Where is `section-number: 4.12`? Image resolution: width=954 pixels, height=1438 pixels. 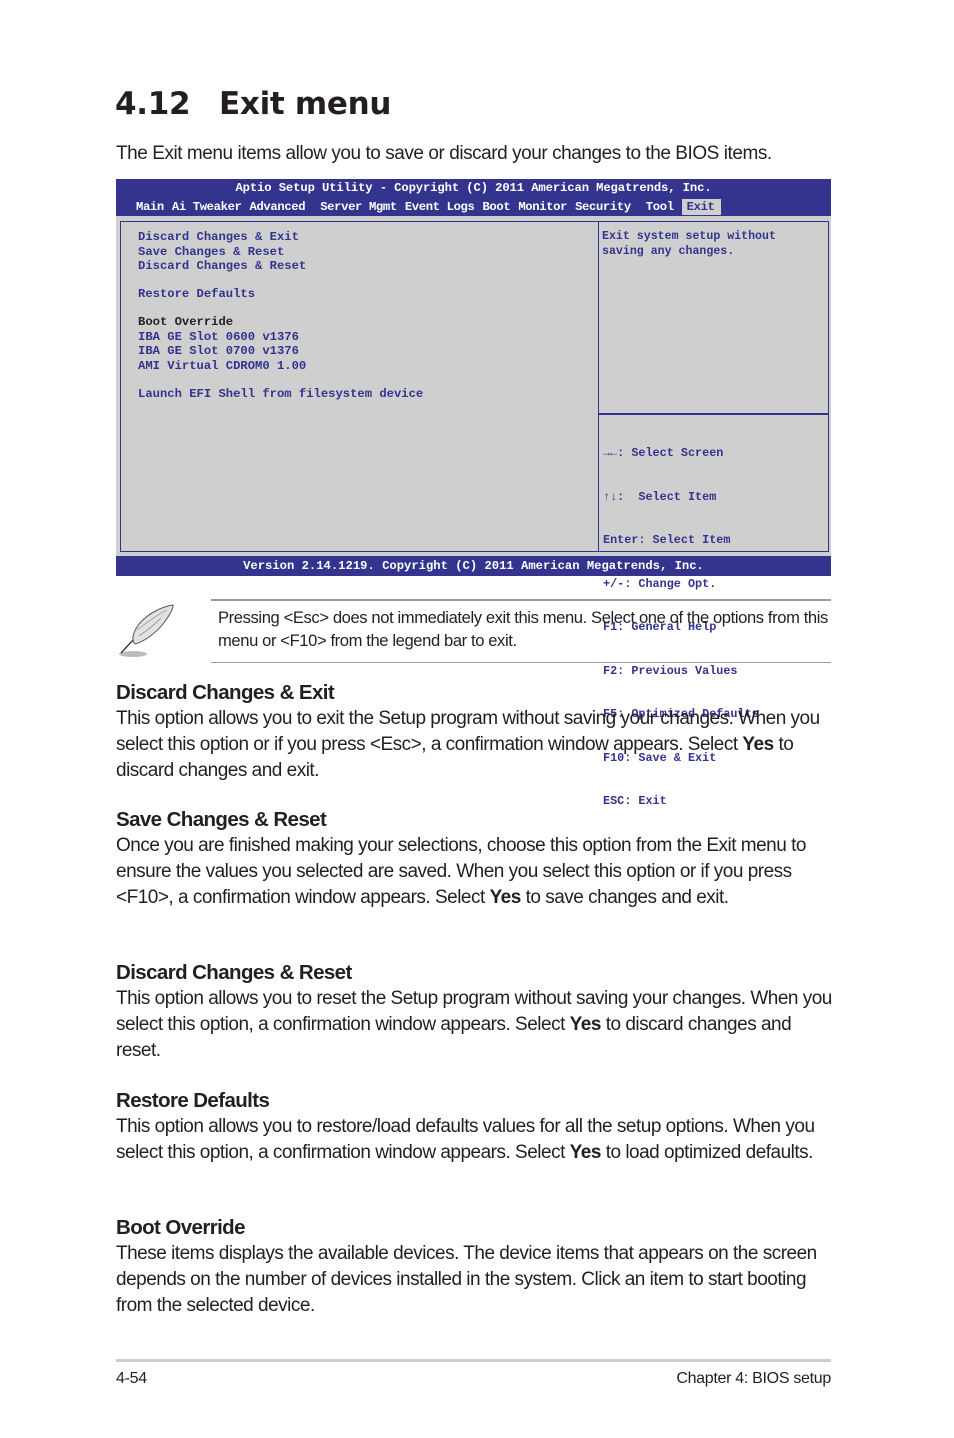
section-number: 4.12 is located at coordinates (153, 104).